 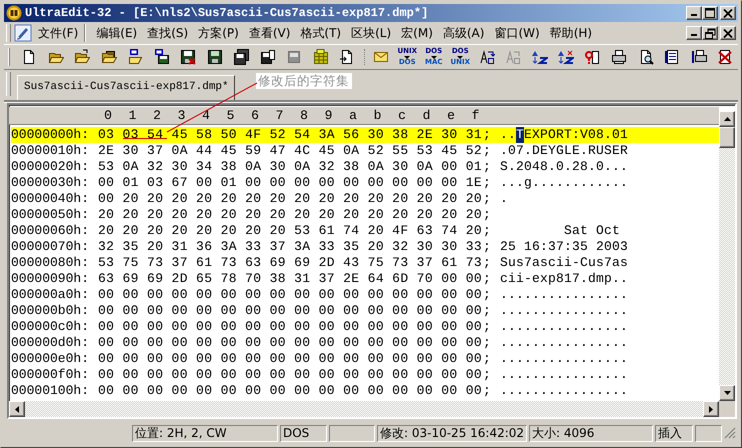 I want to click on menu-item: 宏(M), so click(x=417, y=33).